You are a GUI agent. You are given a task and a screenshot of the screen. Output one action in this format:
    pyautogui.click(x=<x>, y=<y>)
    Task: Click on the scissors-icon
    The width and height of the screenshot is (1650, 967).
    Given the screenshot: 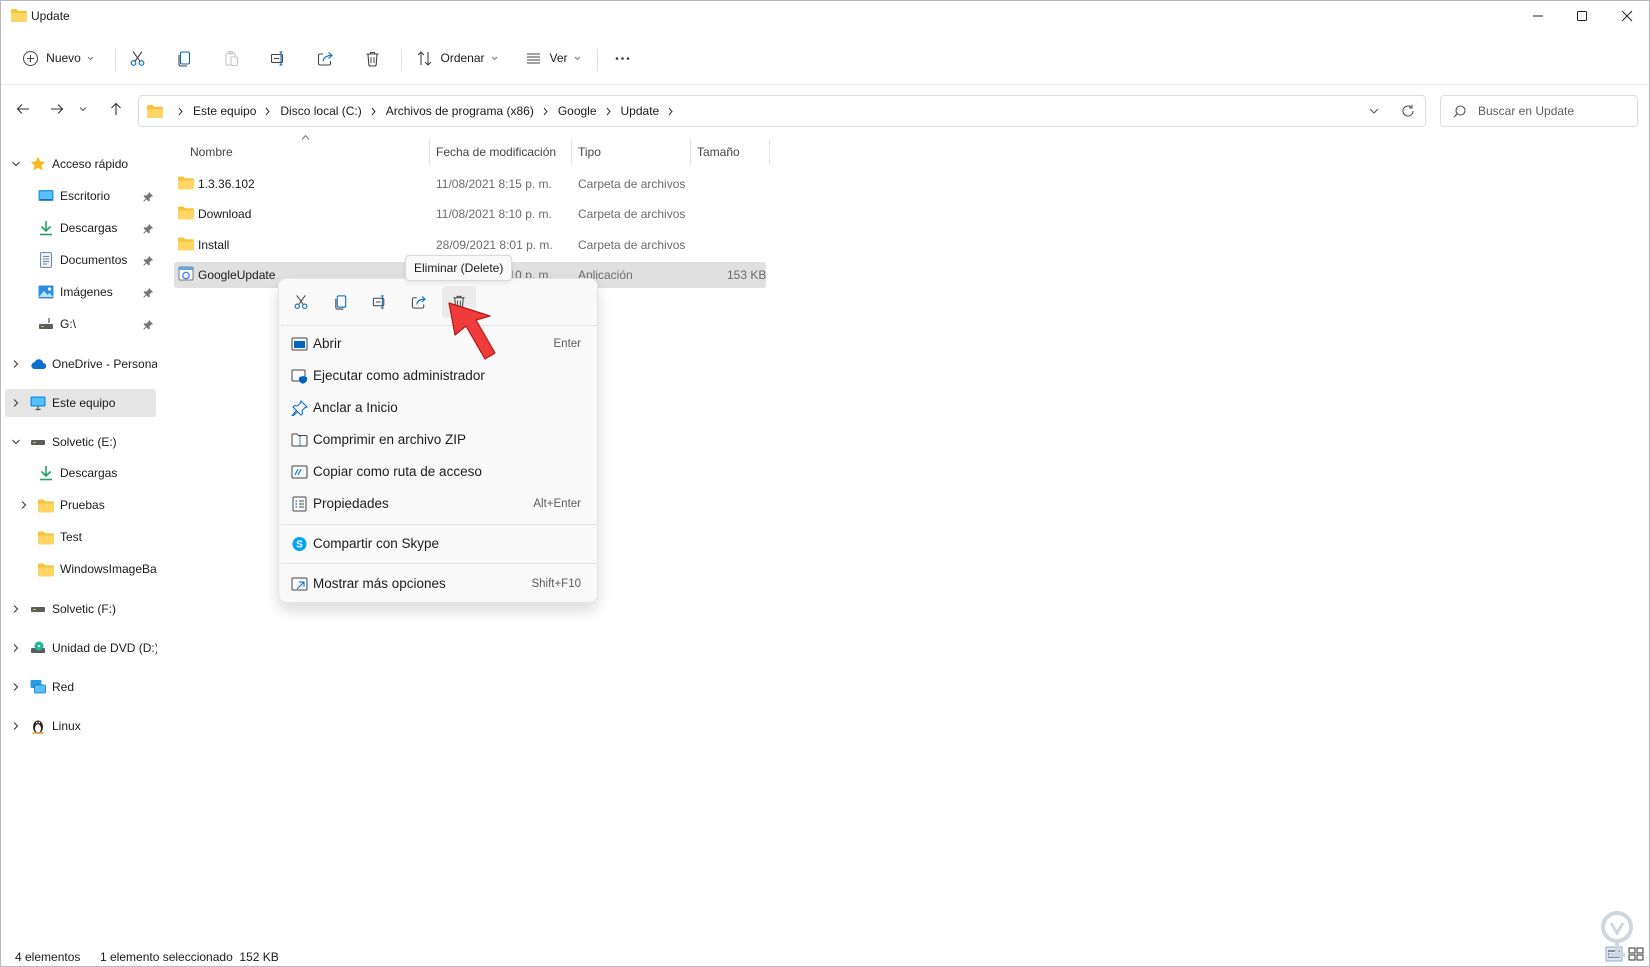 What is the action you would take?
    pyautogui.click(x=301, y=302)
    